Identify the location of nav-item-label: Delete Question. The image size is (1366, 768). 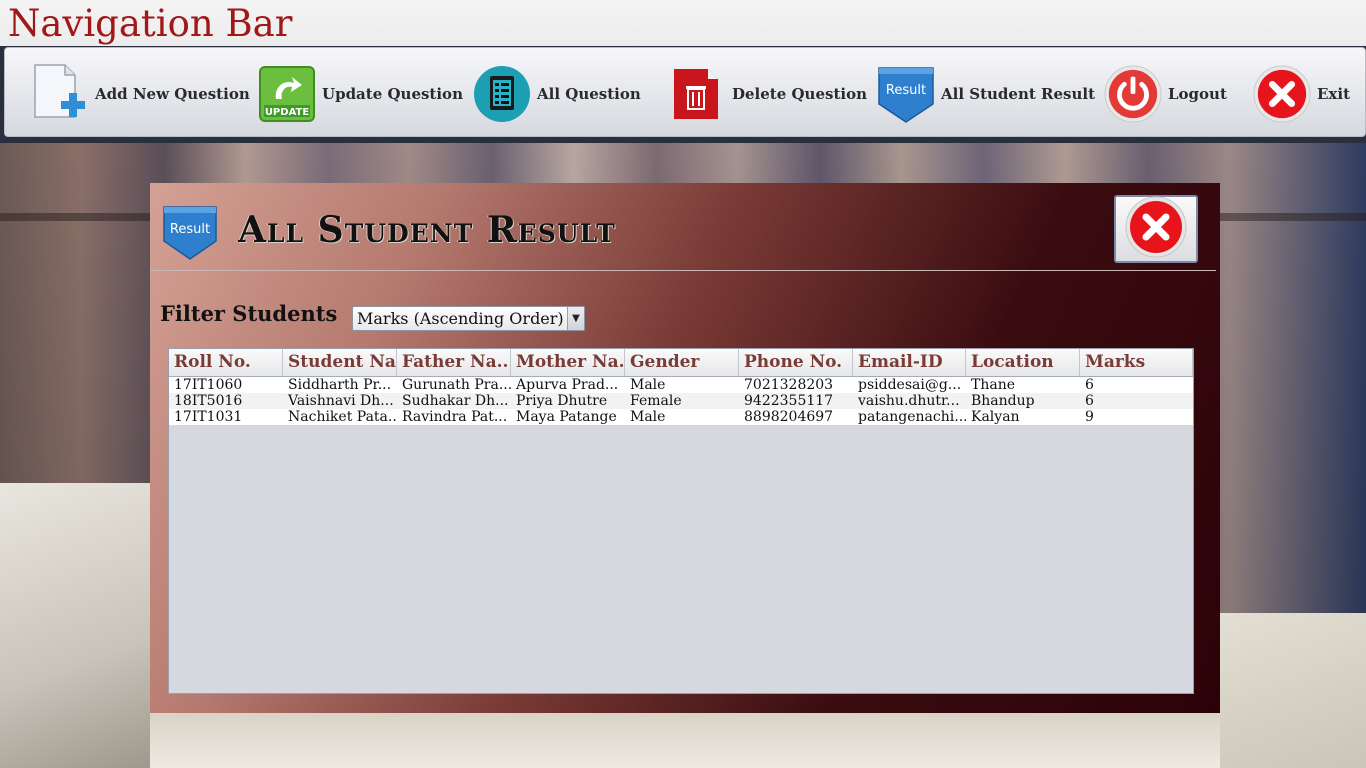
(799, 94).